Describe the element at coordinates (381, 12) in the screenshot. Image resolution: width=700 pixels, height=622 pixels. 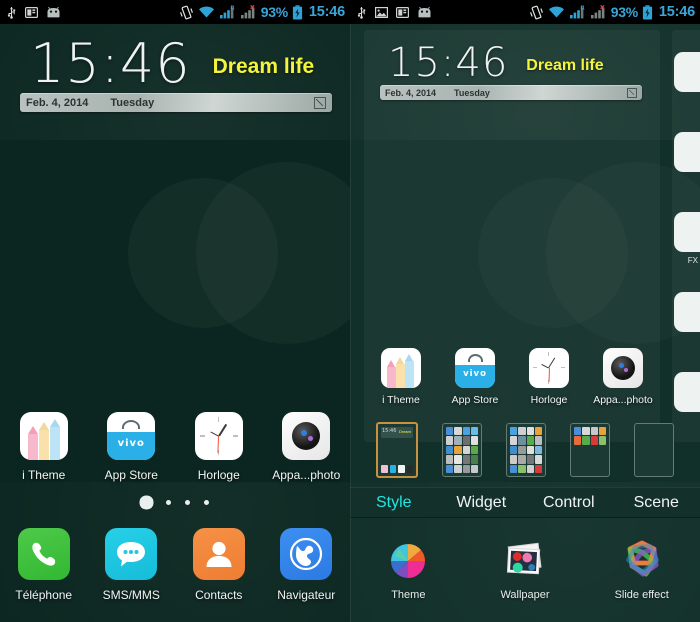
I see `image-icon` at that location.